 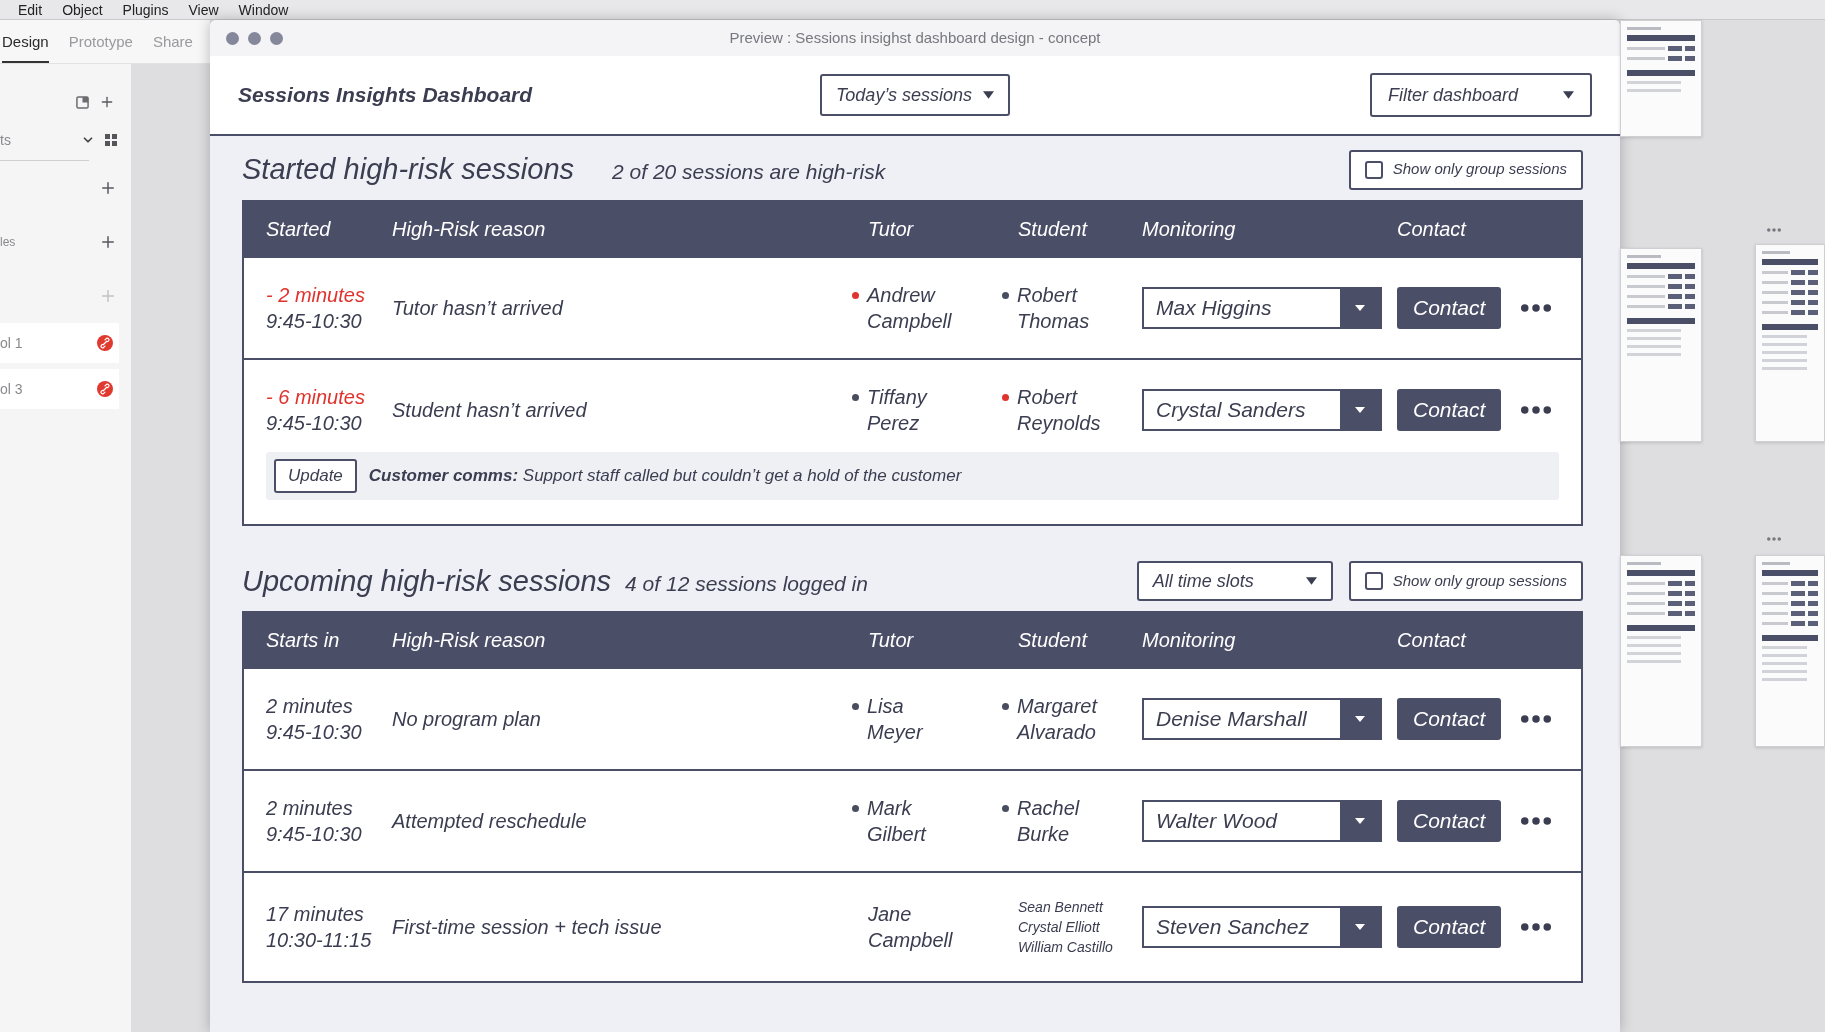 I want to click on student-name: William Castillo, so click(x=1065, y=947).